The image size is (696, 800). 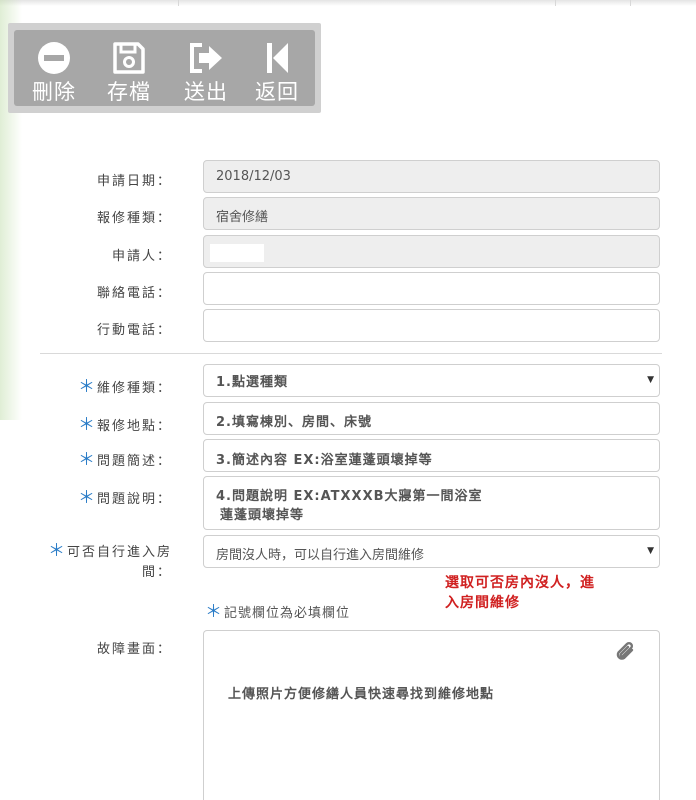 I want to click on delete-button: 刪除, so click(x=54, y=68).